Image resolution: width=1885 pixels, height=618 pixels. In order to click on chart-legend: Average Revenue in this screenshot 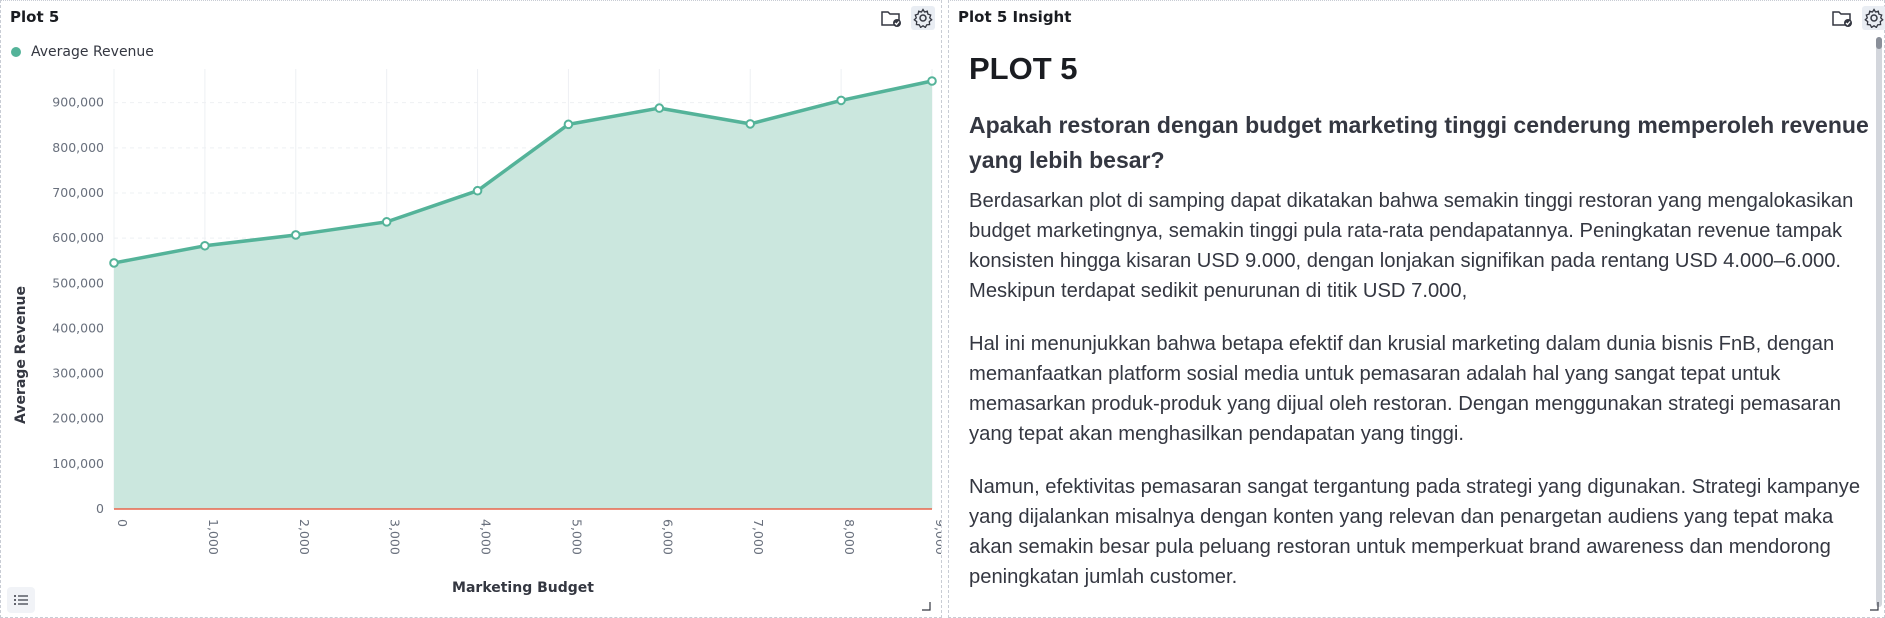, I will do `click(82, 52)`.